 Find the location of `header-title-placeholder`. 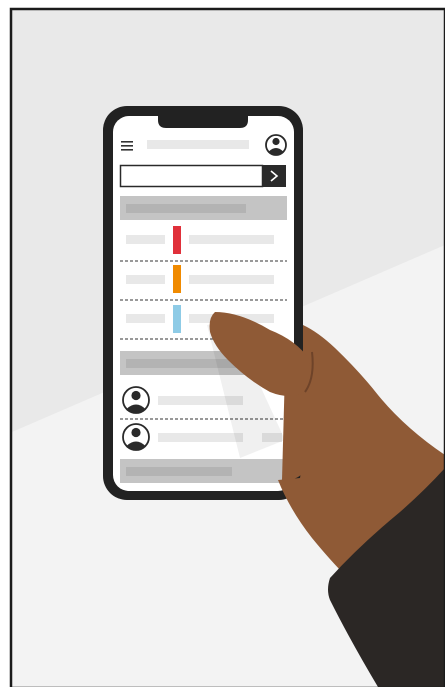

header-title-placeholder is located at coordinates (198, 144).